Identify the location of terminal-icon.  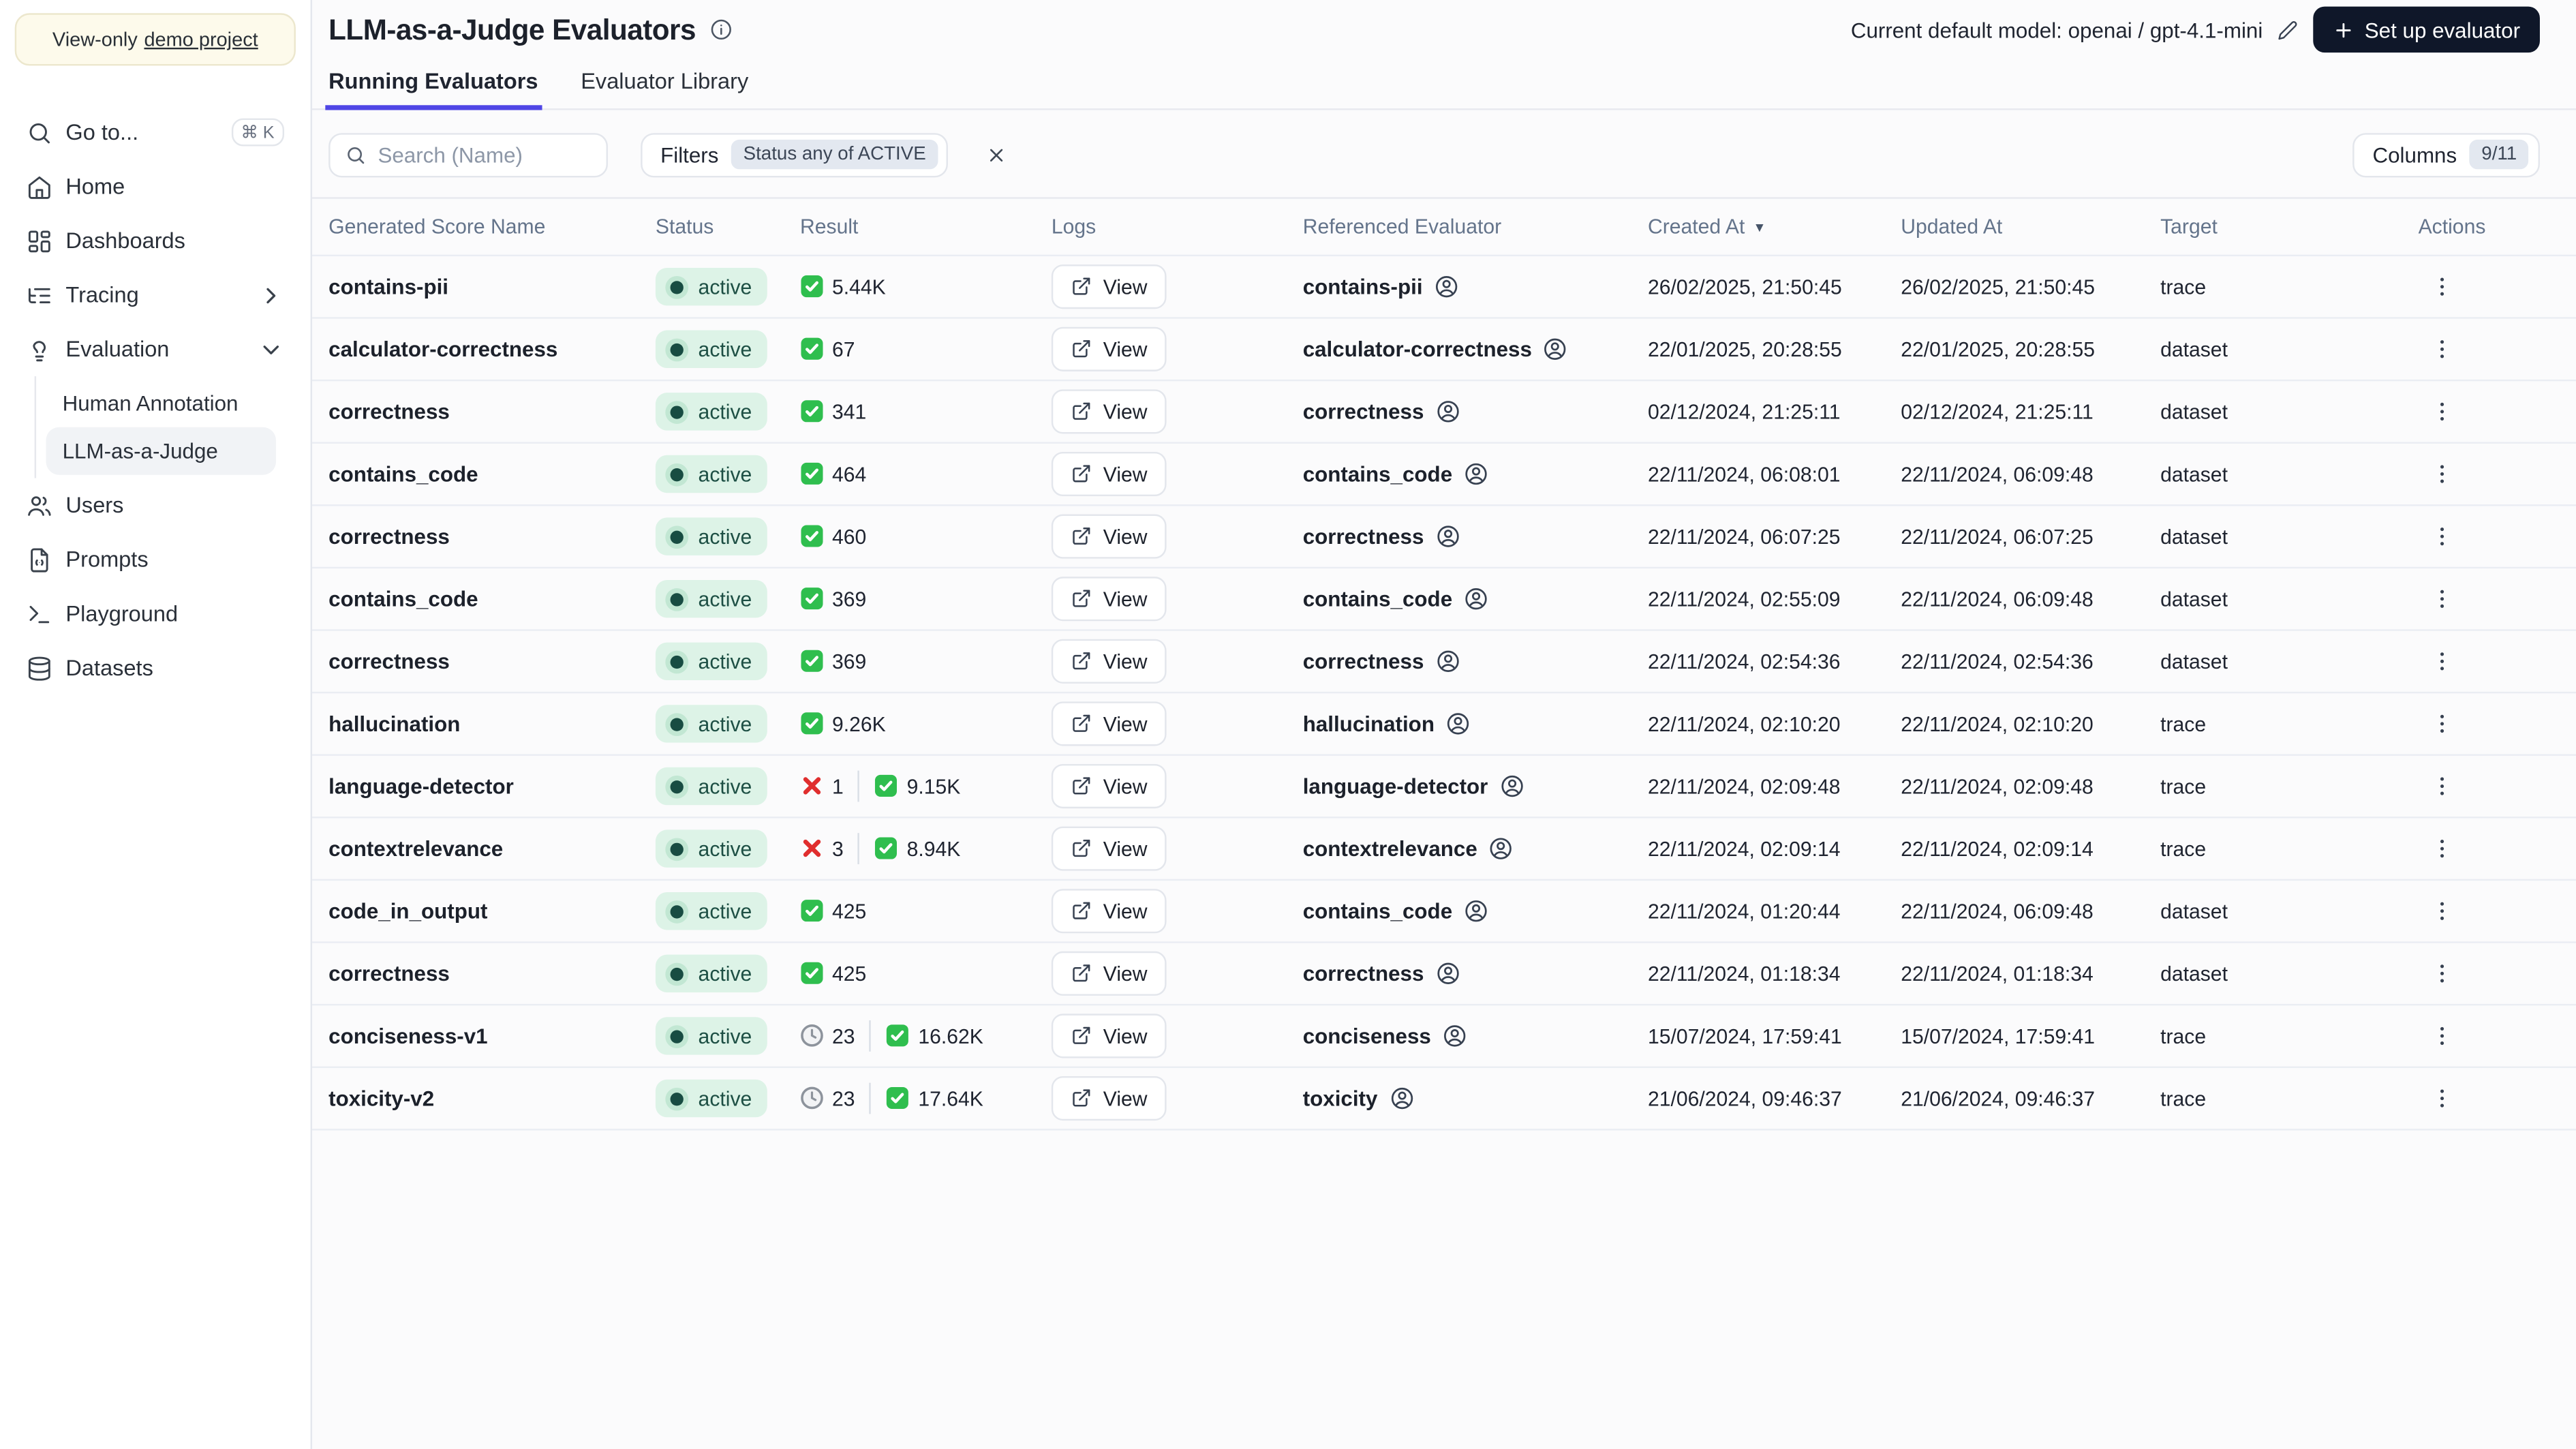
(39, 614).